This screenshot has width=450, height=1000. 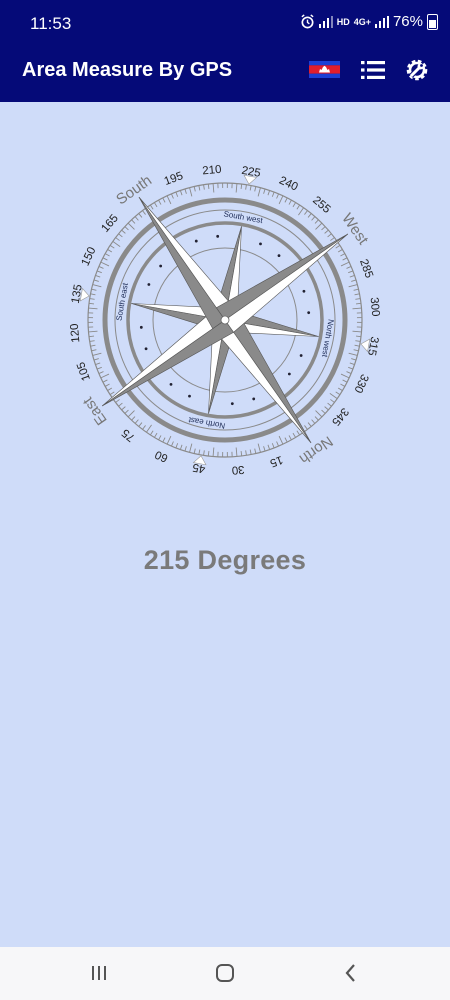 I want to click on settings-wrench-icon, so click(x=417, y=70).